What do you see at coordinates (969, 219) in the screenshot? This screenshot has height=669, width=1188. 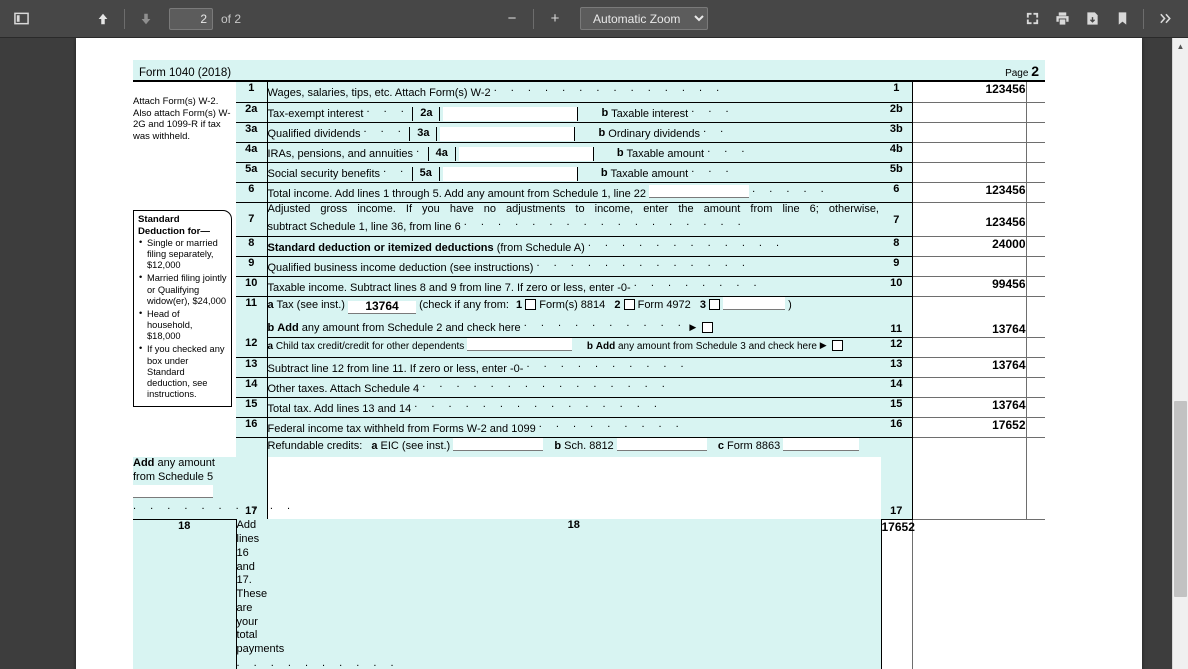 I see `amount-line-7: 123456` at bounding box center [969, 219].